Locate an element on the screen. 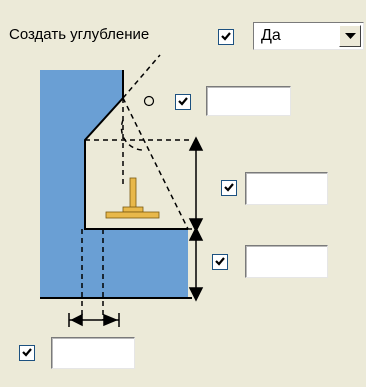  upper-depth-checkbox is located at coordinates (229, 188).